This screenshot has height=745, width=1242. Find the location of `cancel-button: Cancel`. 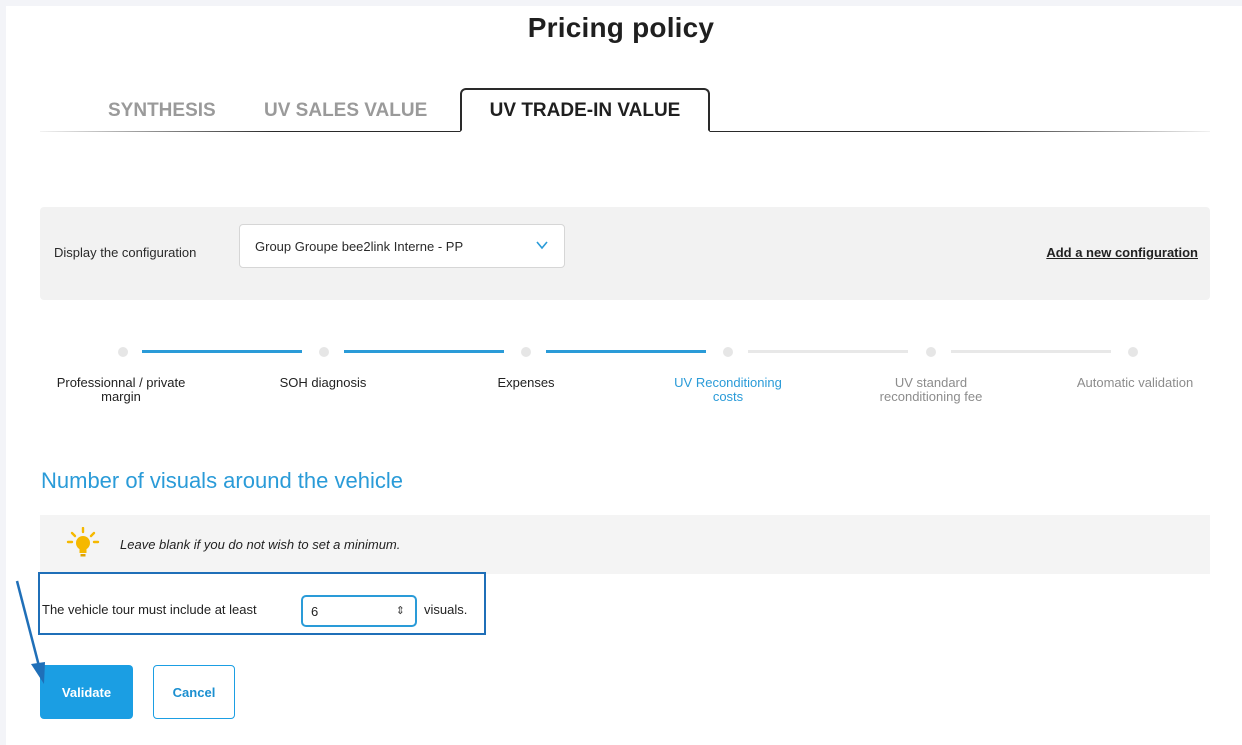

cancel-button: Cancel is located at coordinates (194, 692).